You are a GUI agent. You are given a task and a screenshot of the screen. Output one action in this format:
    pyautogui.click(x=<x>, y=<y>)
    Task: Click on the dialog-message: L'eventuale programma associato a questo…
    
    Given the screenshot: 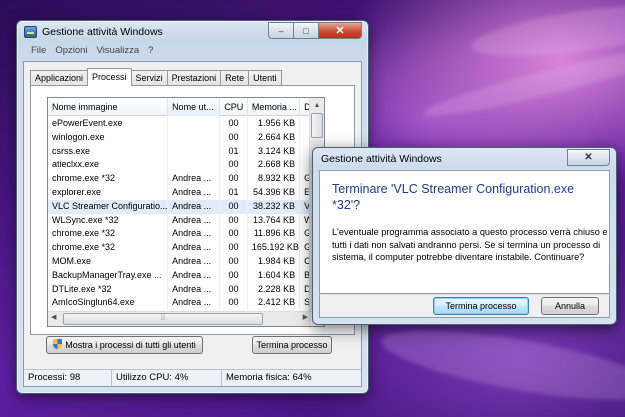 What is the action you would take?
    pyautogui.click(x=470, y=244)
    